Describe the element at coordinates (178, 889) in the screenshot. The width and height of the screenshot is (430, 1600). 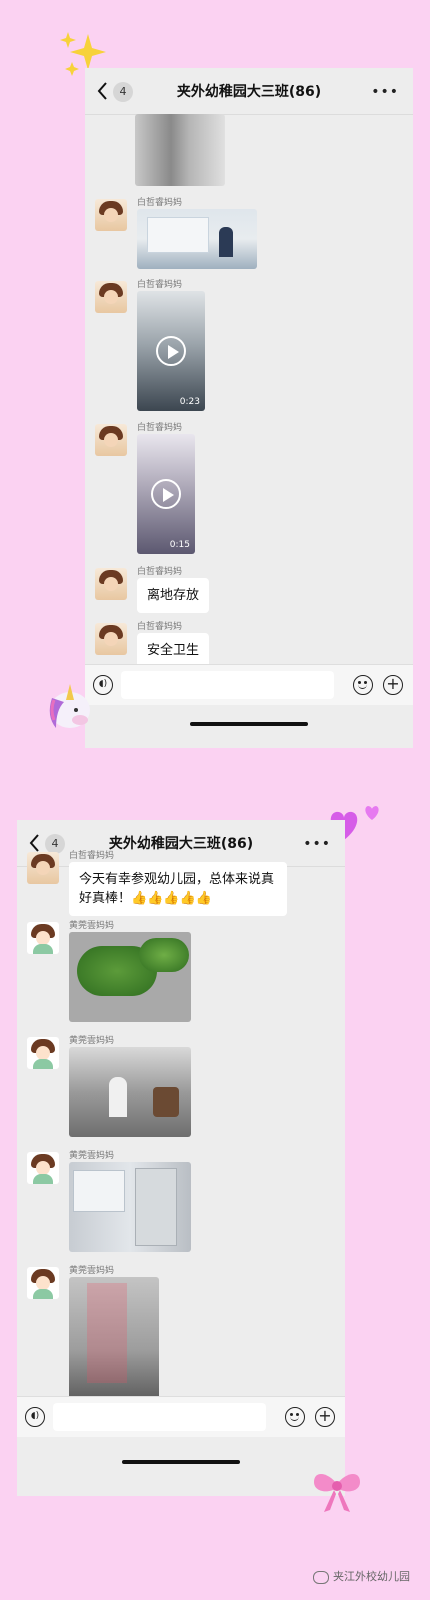
I see `message-bubble: 今天有幸参观幼儿园，总体来说真 好真棒！👍👍👍👍👍` at that location.